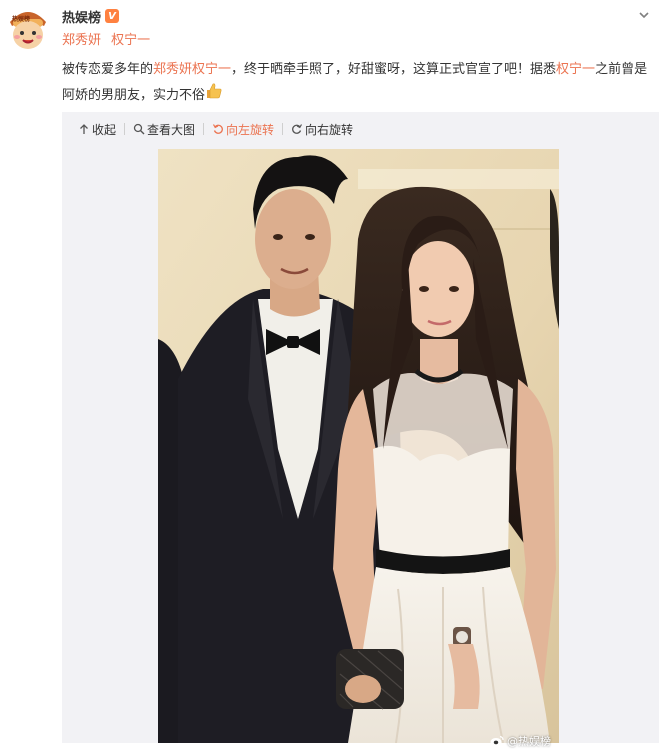  I want to click on arrow-up-icon, so click(84, 129).